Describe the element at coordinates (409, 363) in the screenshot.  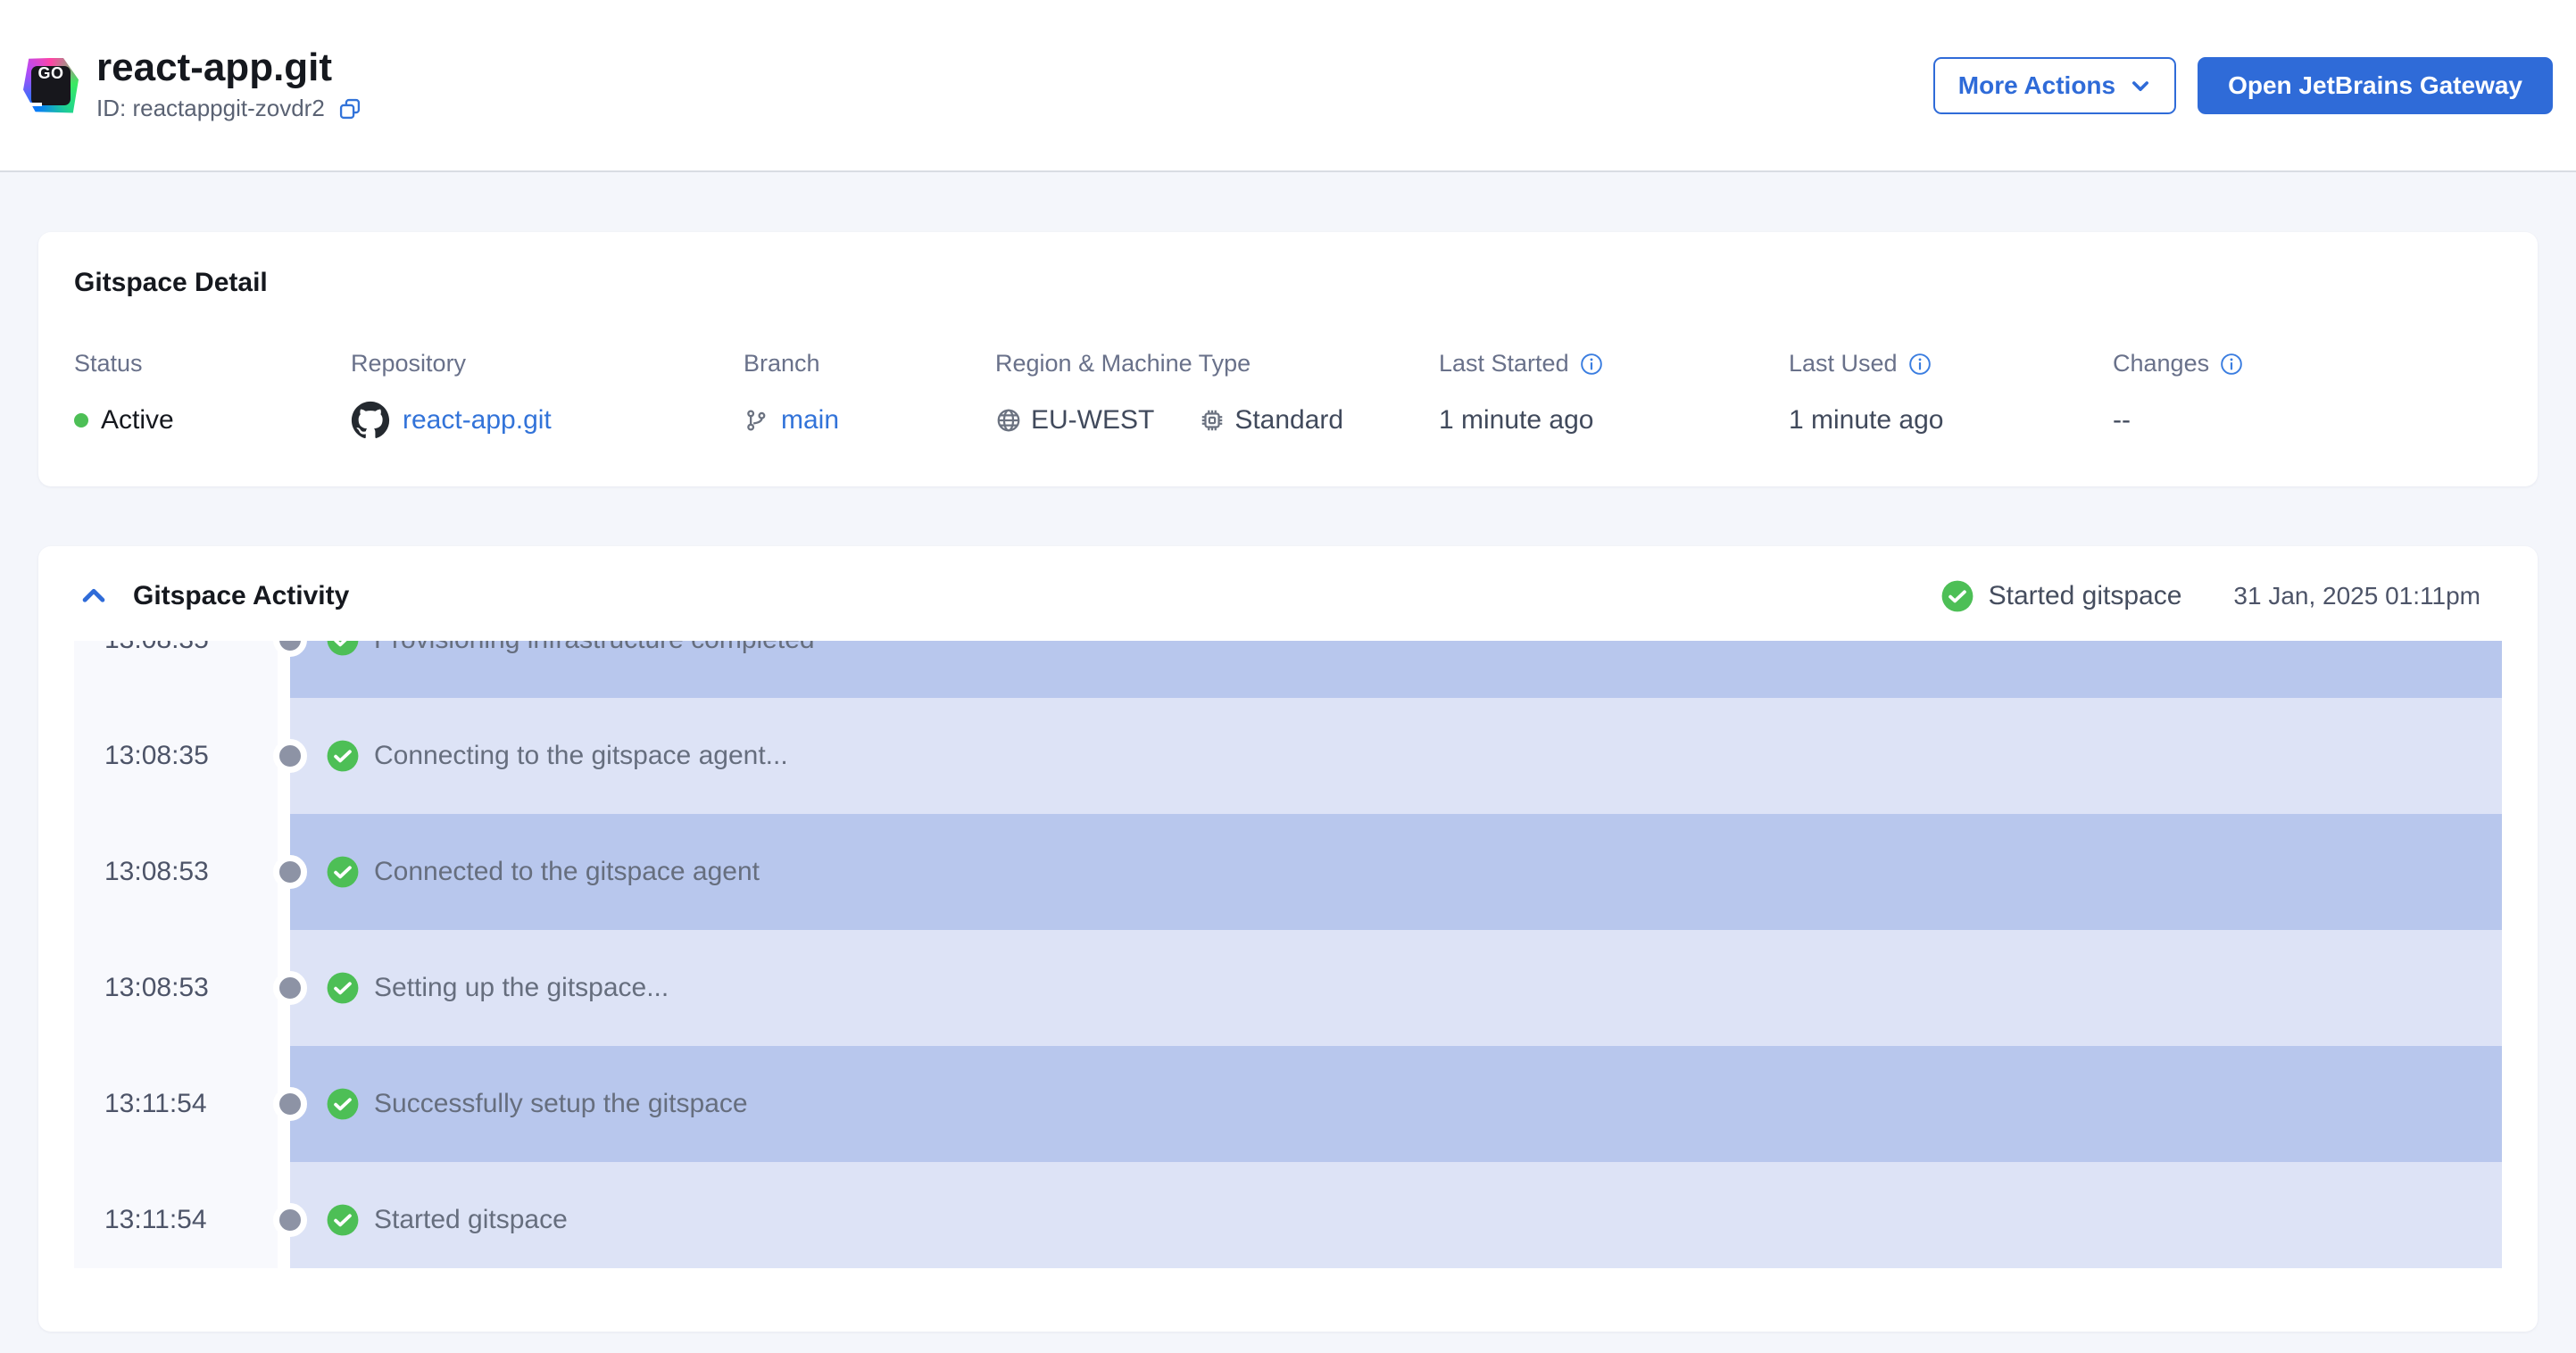
I see `repository-label: Repository` at that location.